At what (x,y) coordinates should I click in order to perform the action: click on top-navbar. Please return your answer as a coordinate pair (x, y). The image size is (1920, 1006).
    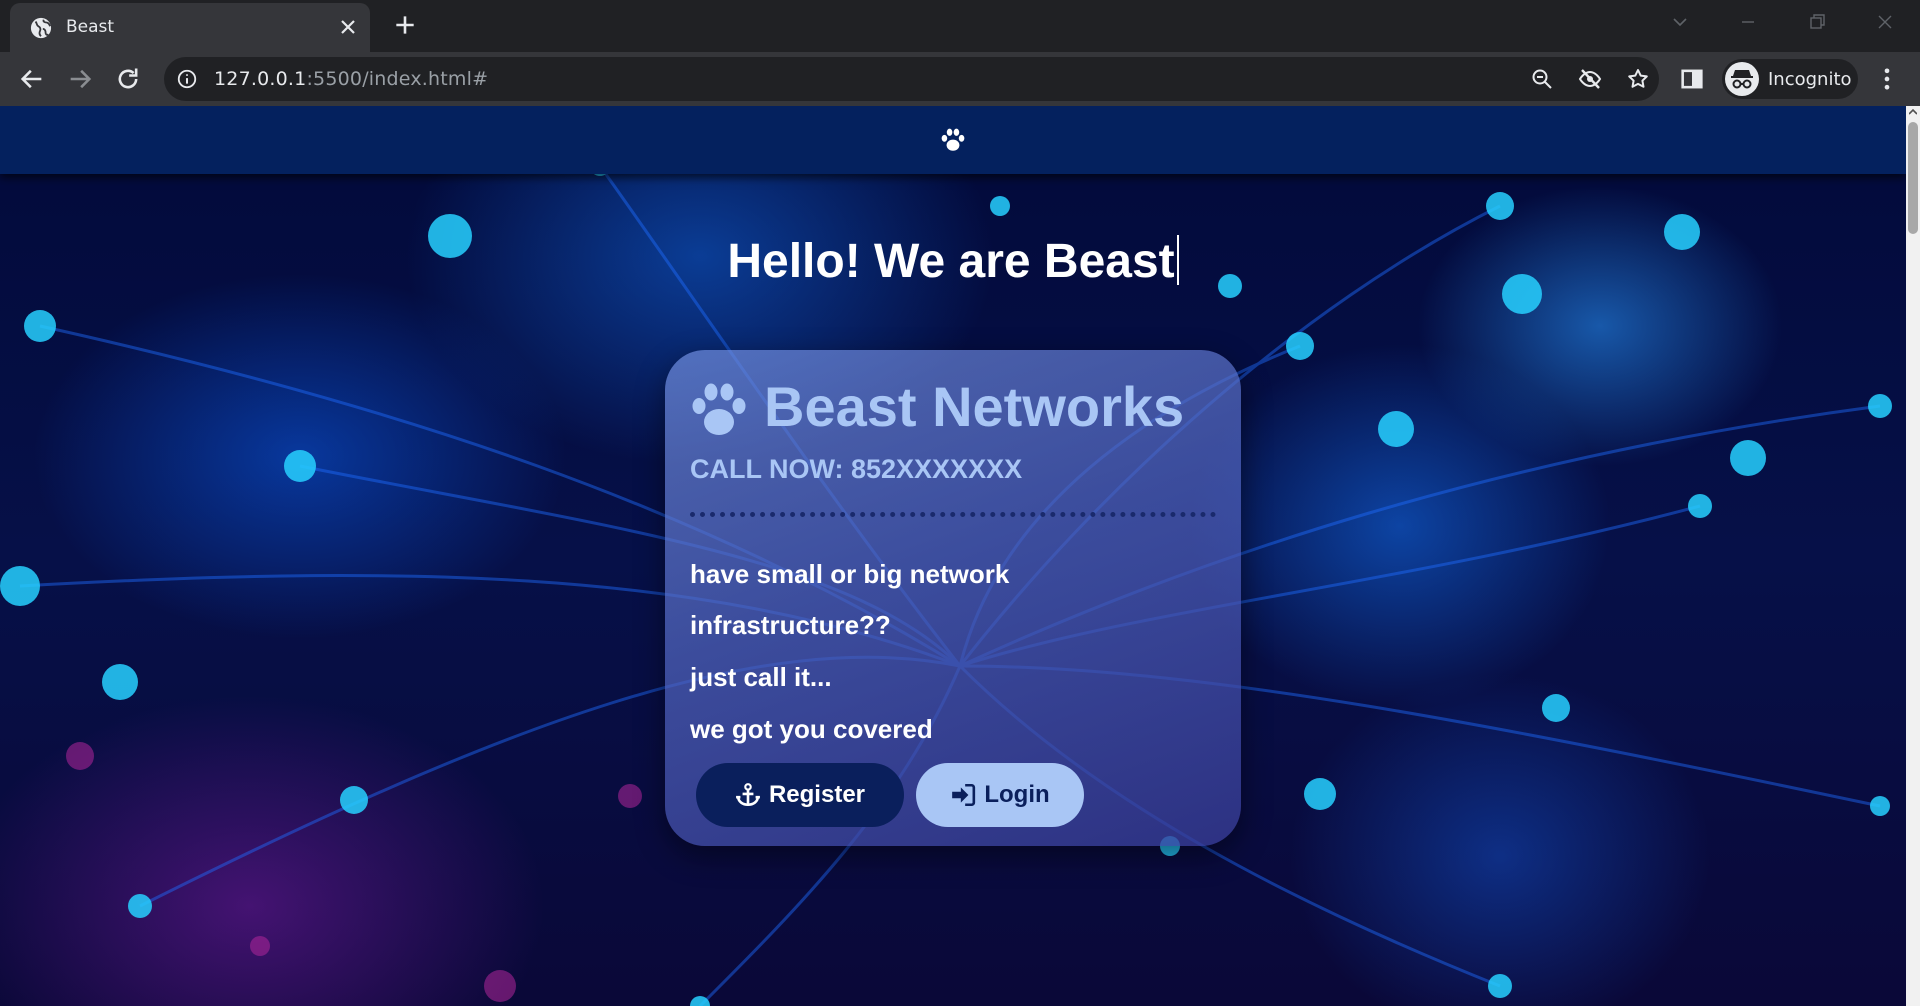
    Looking at the image, I should click on (953, 140).